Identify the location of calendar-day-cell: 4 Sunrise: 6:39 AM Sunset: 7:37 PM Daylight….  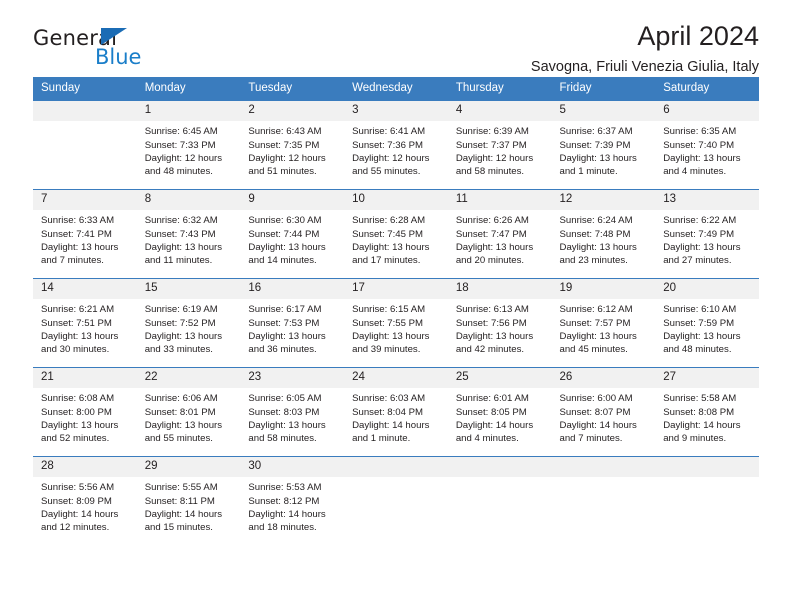
(499, 145).